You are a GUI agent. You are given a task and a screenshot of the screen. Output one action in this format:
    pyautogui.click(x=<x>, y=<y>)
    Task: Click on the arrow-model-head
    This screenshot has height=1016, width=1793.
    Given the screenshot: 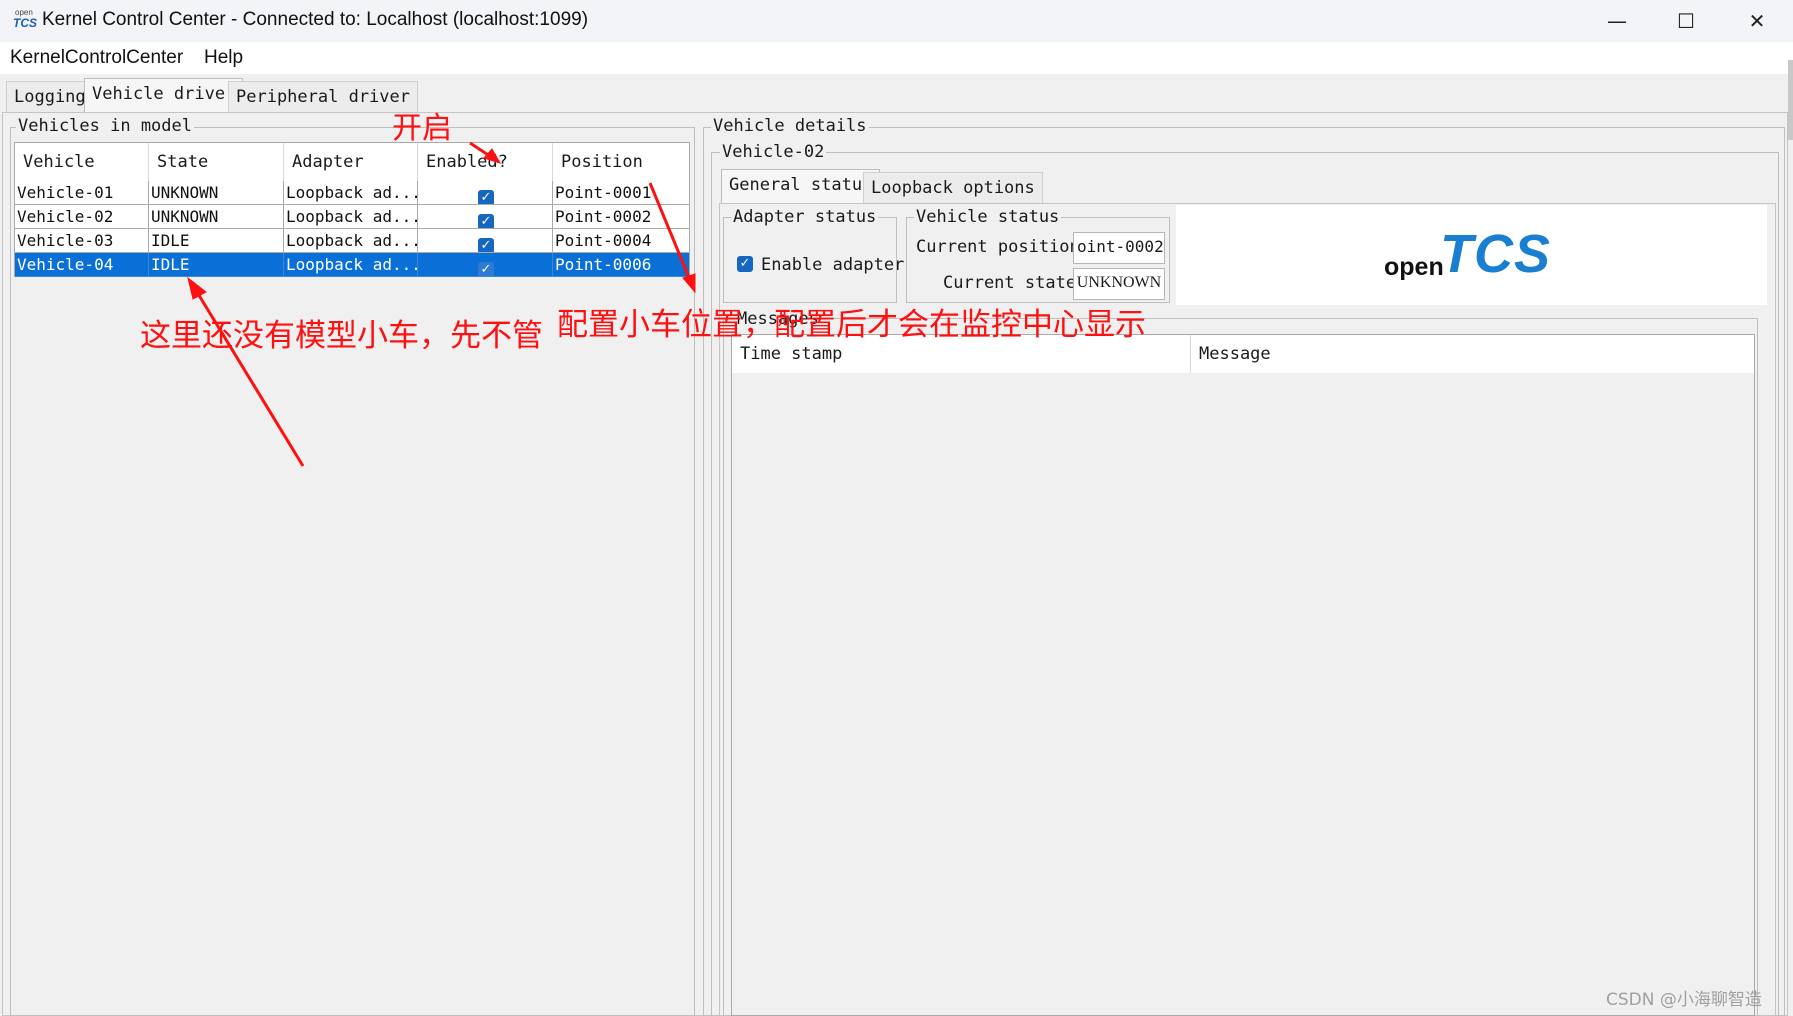 What is the action you would take?
    pyautogui.click(x=197, y=288)
    